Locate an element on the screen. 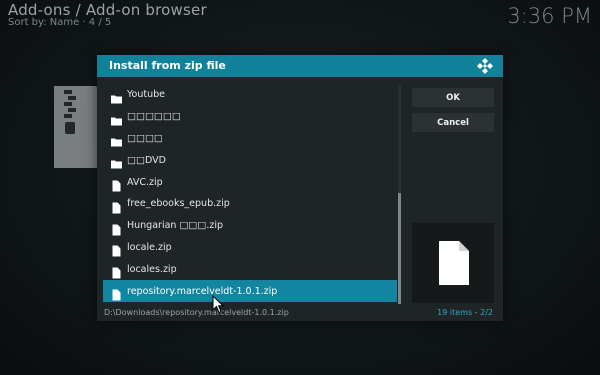 The image size is (600, 375). item-count: 19 items - 2/2 is located at coordinates (465, 312).